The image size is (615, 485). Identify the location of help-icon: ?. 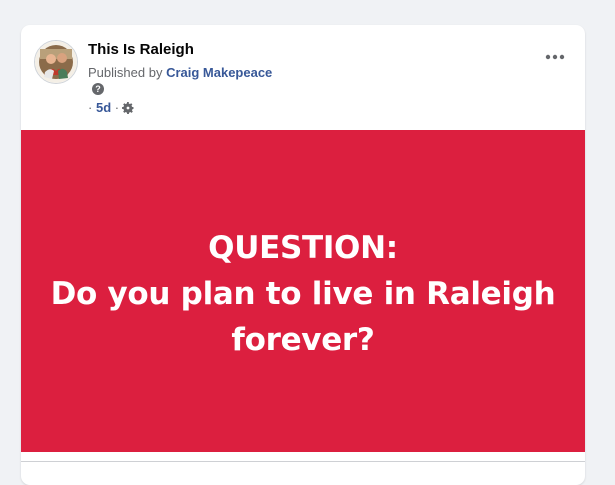
(98, 89).